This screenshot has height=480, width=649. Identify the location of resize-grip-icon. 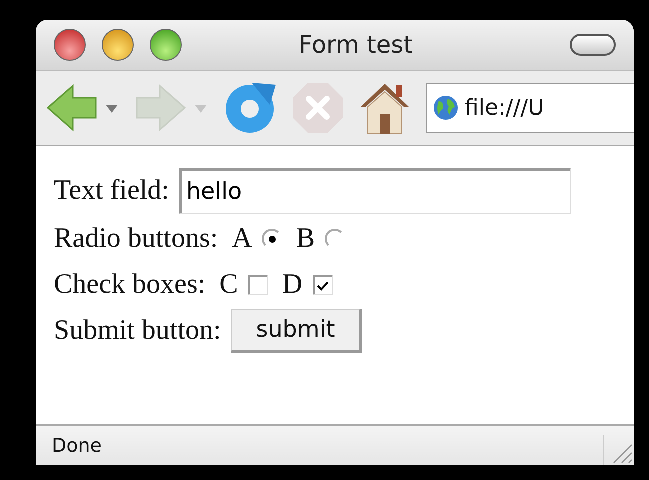
(618, 450).